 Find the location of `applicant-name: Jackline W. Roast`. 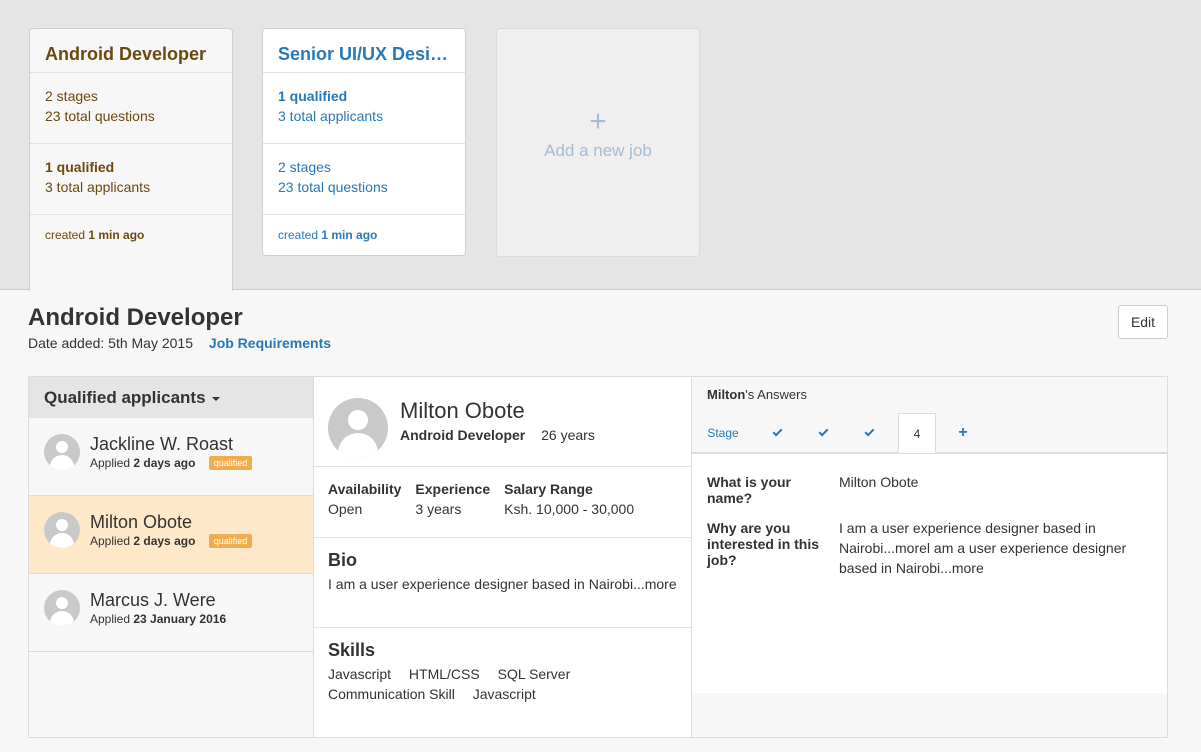

applicant-name: Jackline W. Roast is located at coordinates (162, 444).